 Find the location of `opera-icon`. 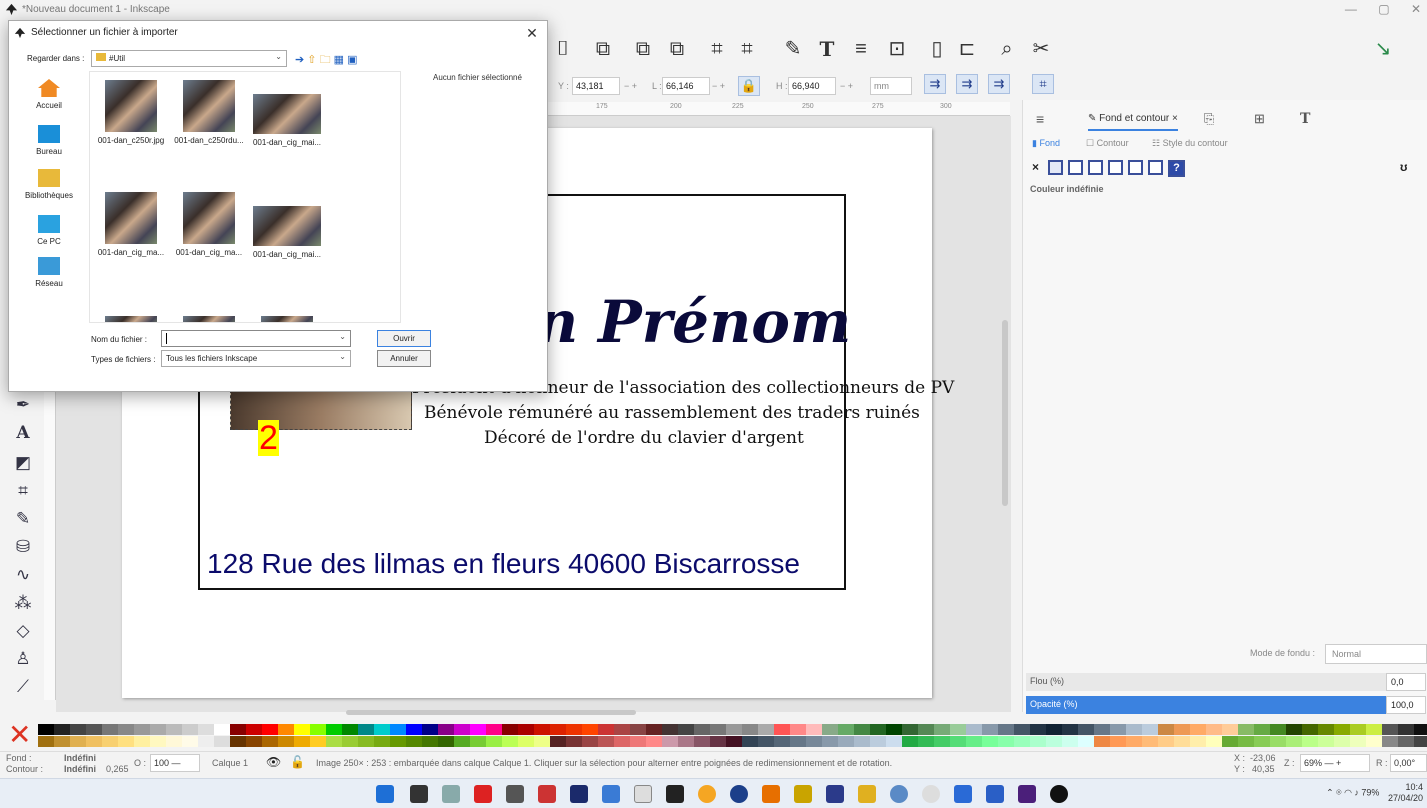

opera-icon is located at coordinates (483, 794).